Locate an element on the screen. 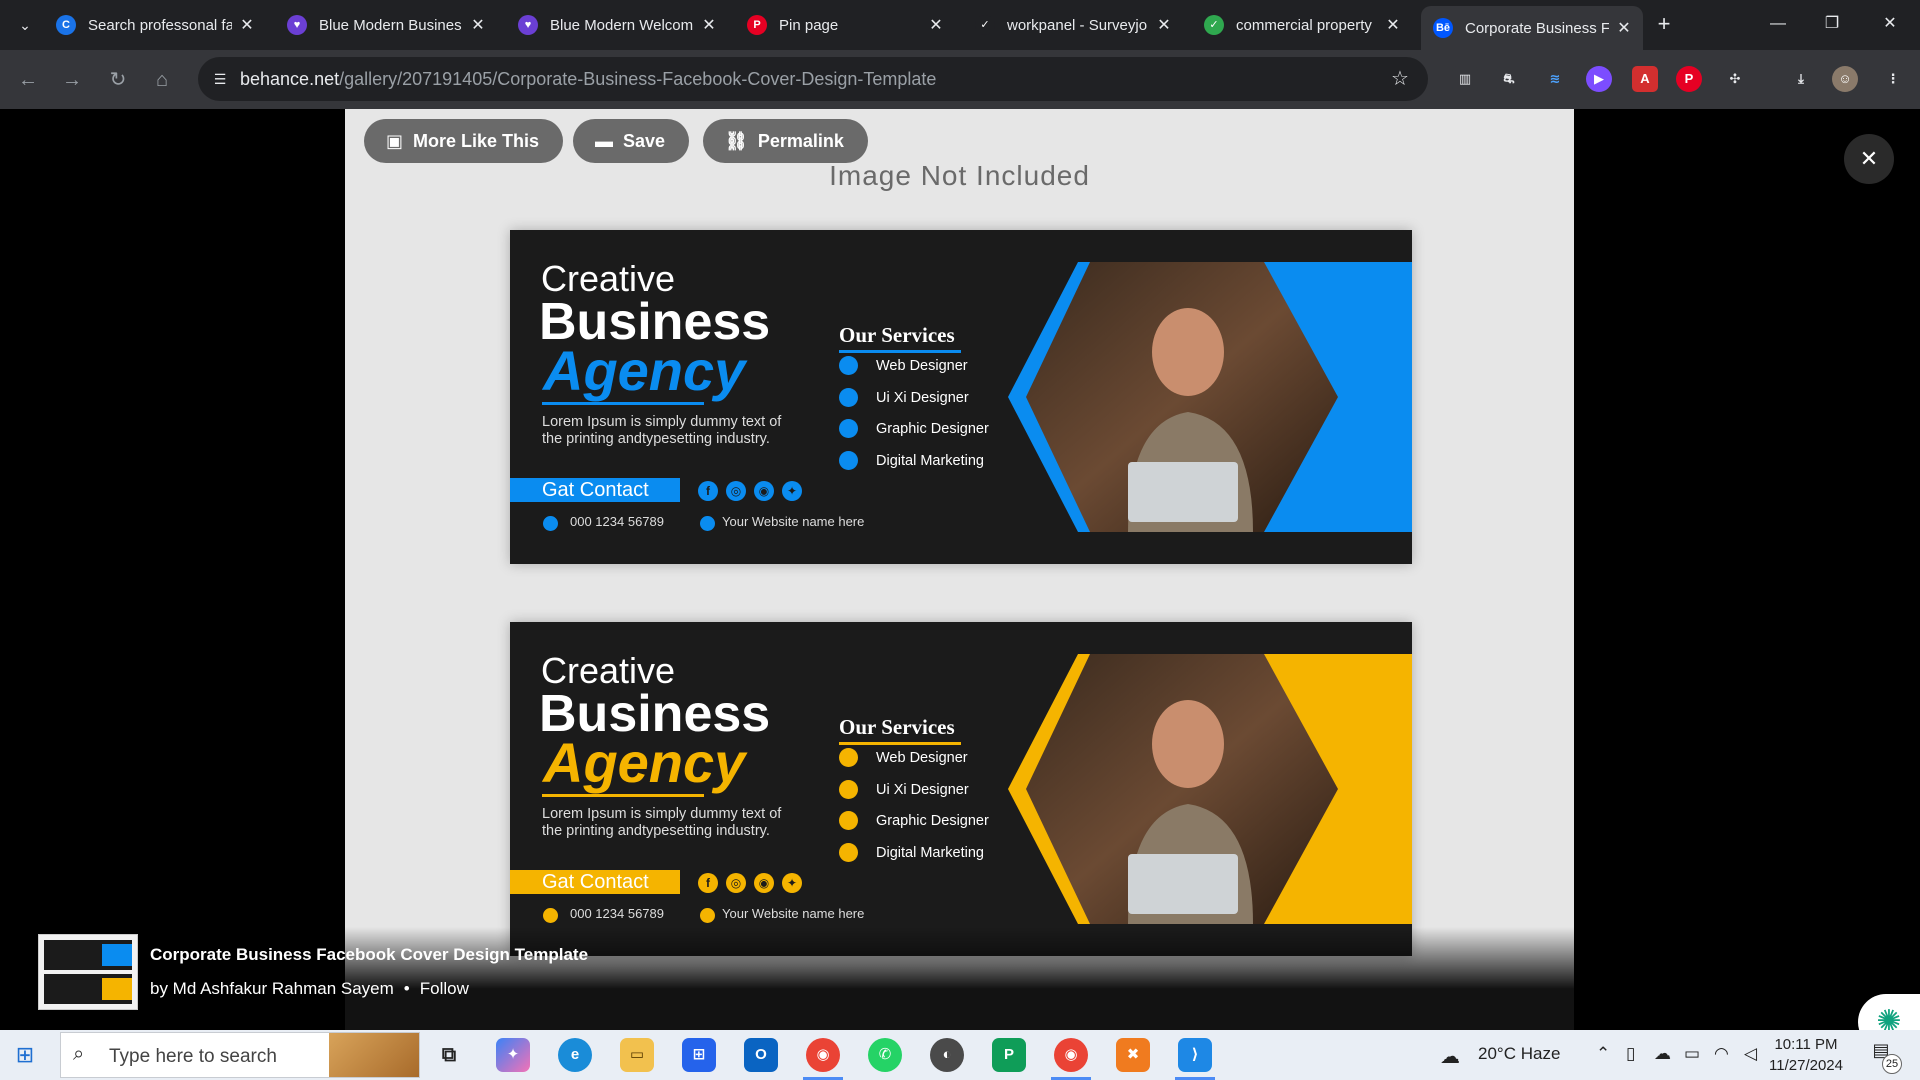 This screenshot has width=1920, height=1080. project-thumbnail is located at coordinates (88, 972).